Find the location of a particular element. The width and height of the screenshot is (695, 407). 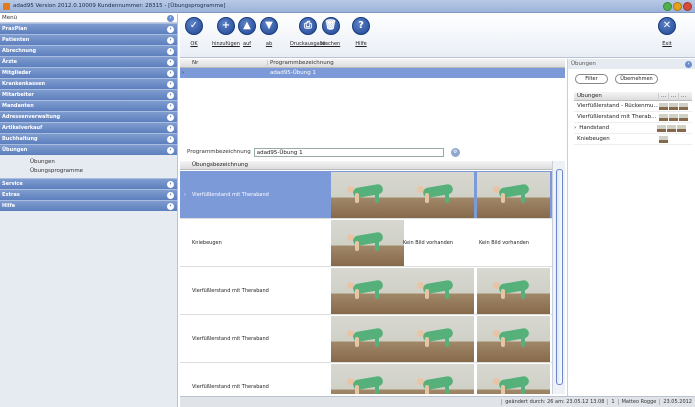

toolbar-button-loeschen: 🗑 löschen is located at coordinates (330, 32).